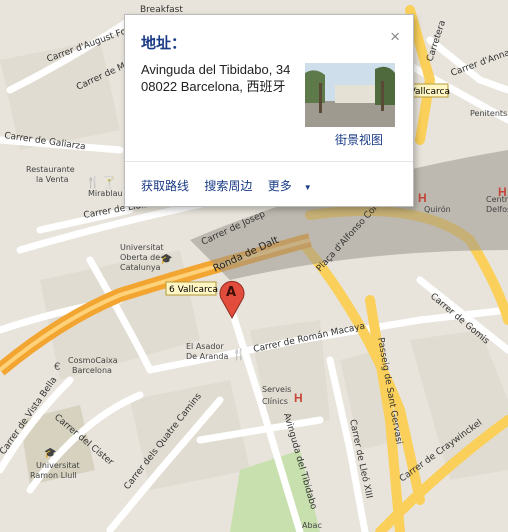  I want to click on street-view-thumbnail, so click(350, 95).